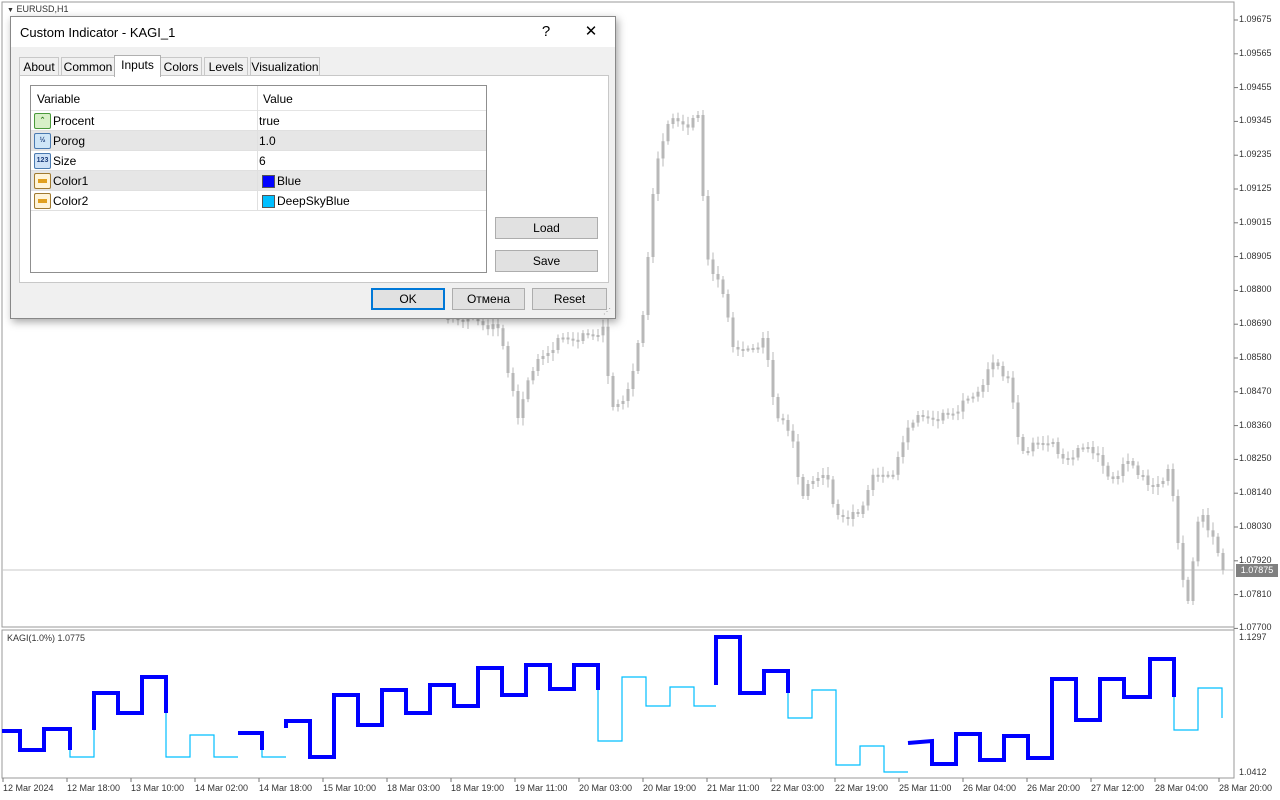 This screenshot has width=1280, height=800. I want to click on resize-grip-icon: ⋰, so click(607, 311).